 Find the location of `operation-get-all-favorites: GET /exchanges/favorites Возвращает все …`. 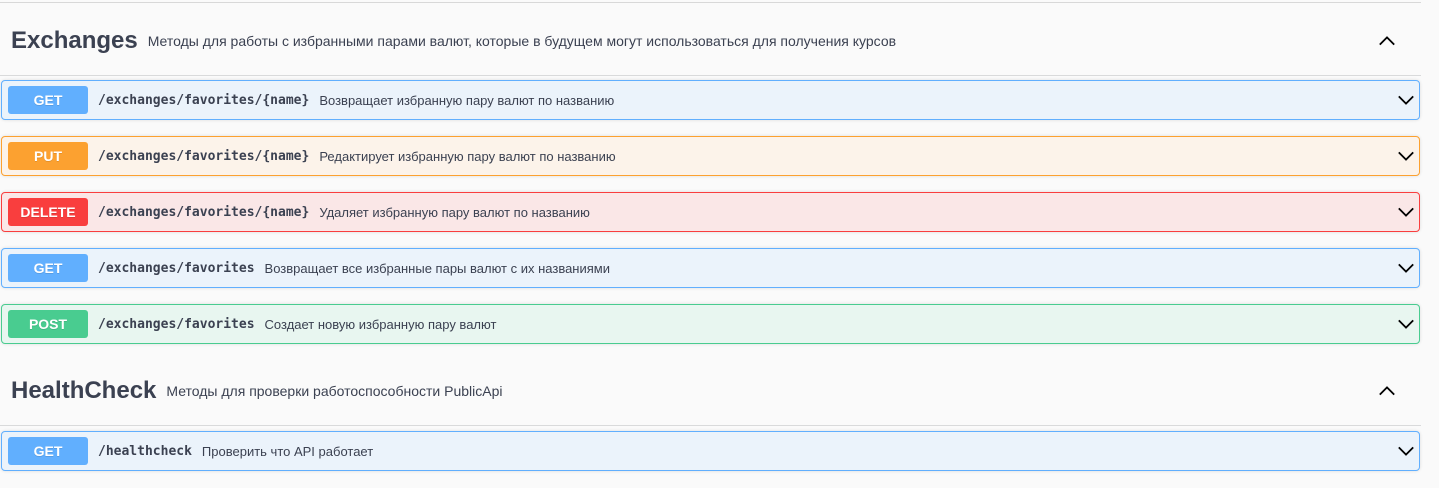

operation-get-all-favorites: GET /exchanges/favorites Возвращает все … is located at coordinates (710, 268).